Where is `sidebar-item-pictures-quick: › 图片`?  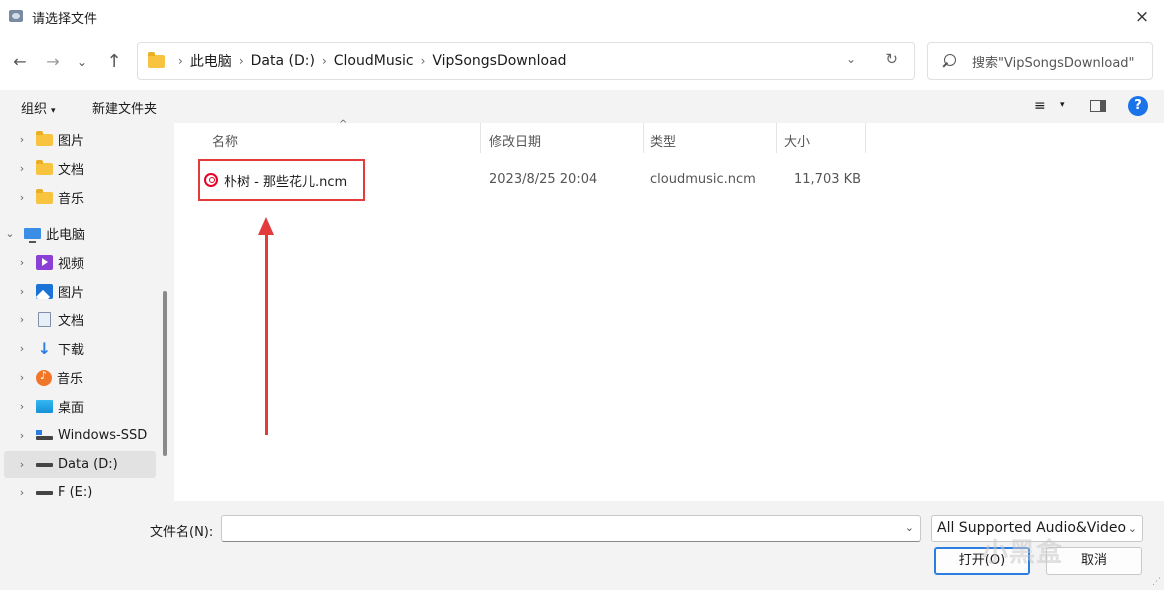 sidebar-item-pictures-quick: › 图片 is located at coordinates (80, 139).